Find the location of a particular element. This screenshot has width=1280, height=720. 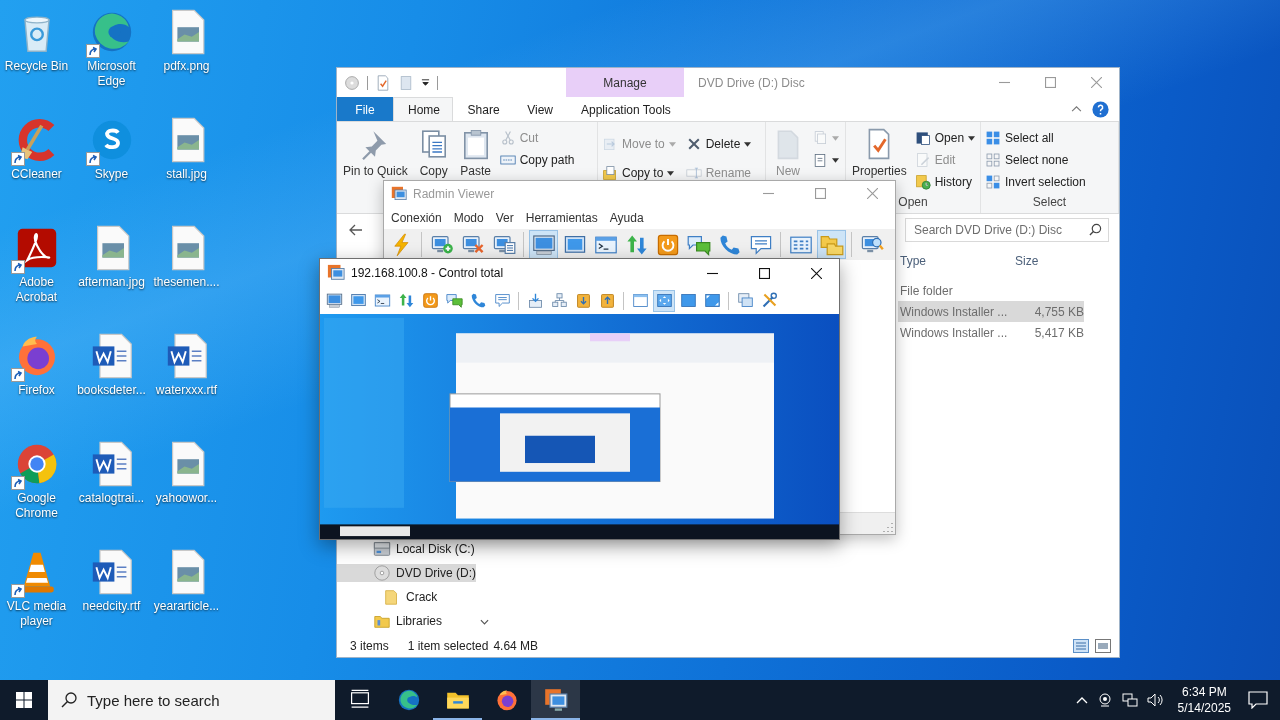

ribbon-tab: View is located at coordinates (539, 109).